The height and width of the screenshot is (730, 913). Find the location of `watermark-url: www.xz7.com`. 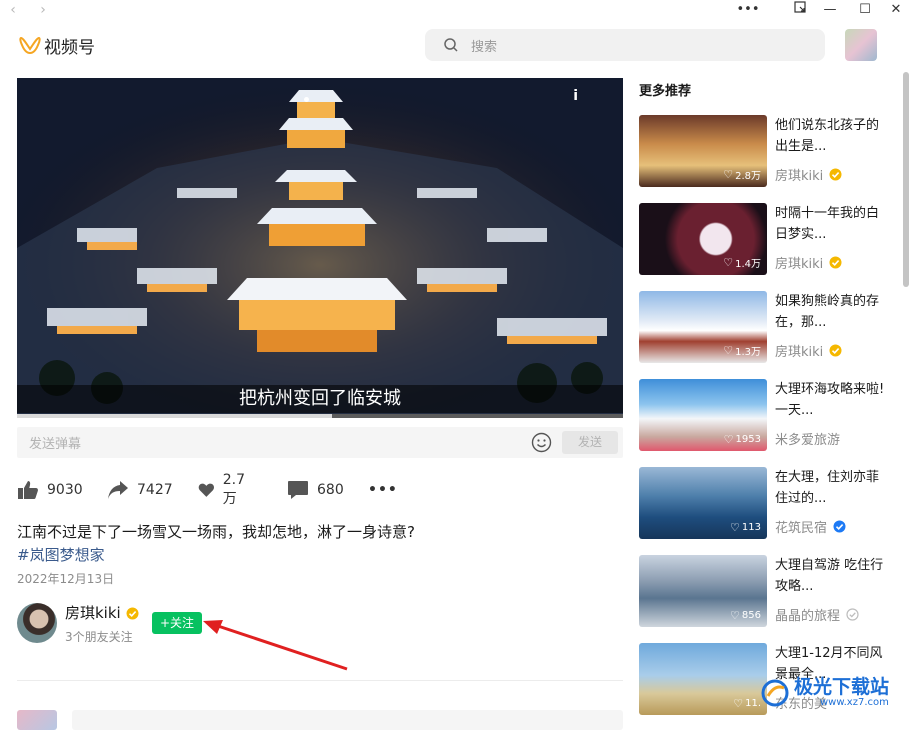

watermark-url: www.xz7.com is located at coordinates (854, 702).